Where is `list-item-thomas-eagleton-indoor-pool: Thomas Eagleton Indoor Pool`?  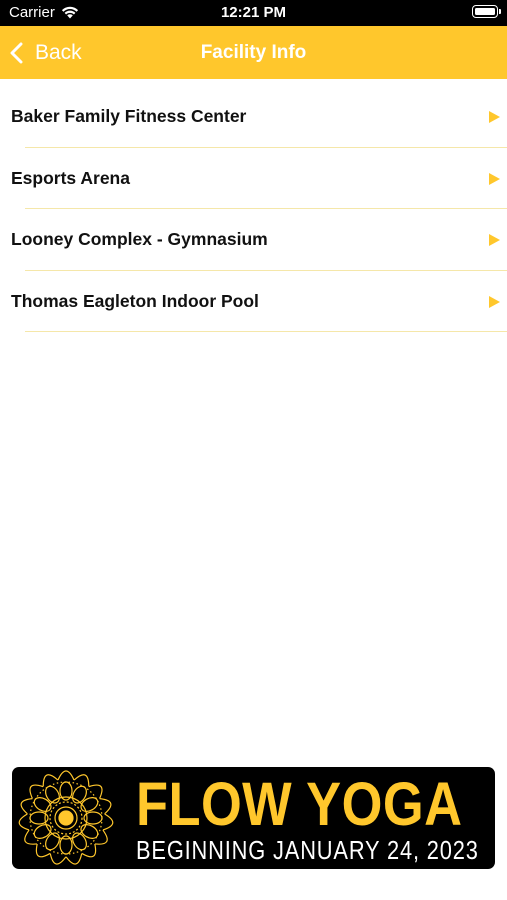
list-item-thomas-eagleton-indoor-pool: Thomas Eagleton Indoor Pool is located at coordinates (253, 301).